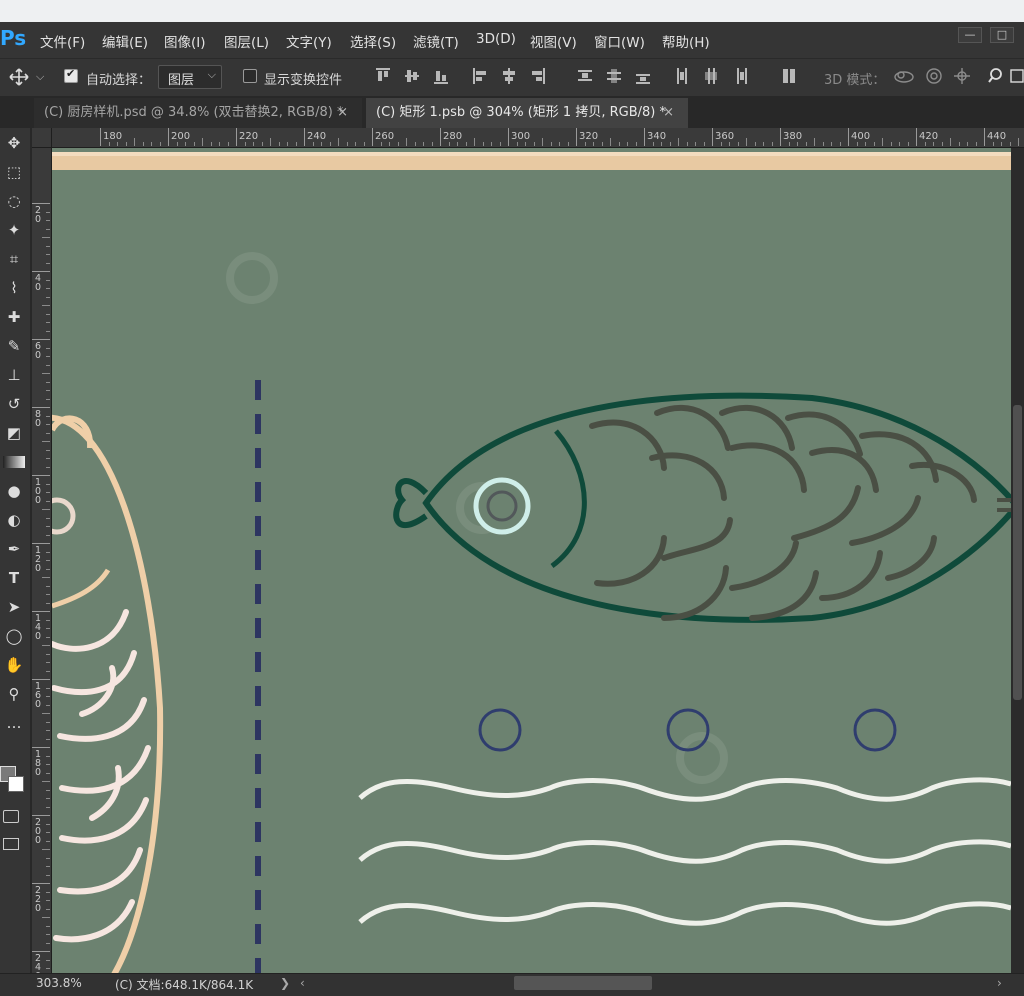 The height and width of the screenshot is (996, 1024). Describe the element at coordinates (14, 230) in the screenshot. I see `magic-wand-tool-icon: ✦` at that location.